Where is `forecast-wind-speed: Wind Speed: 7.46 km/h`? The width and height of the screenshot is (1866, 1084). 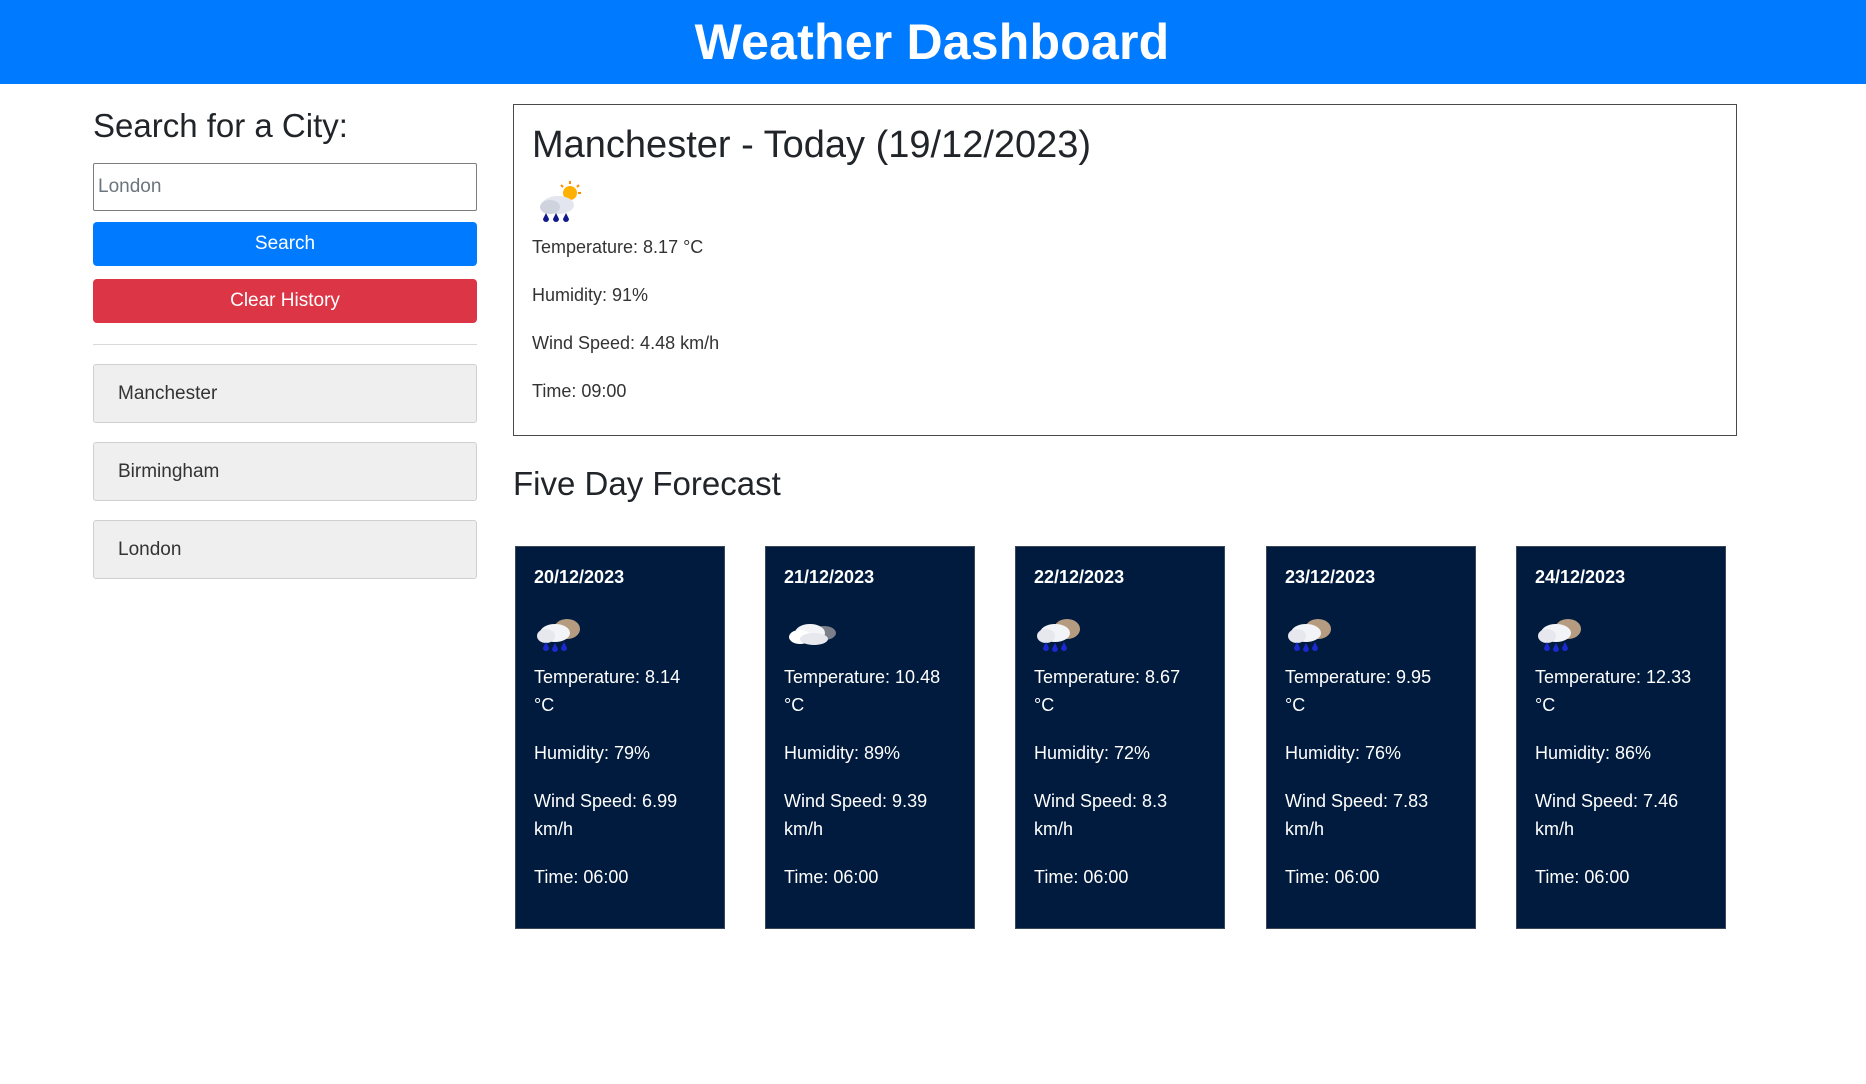 forecast-wind-speed: Wind Speed: 7.46 km/h is located at coordinates (1607, 815).